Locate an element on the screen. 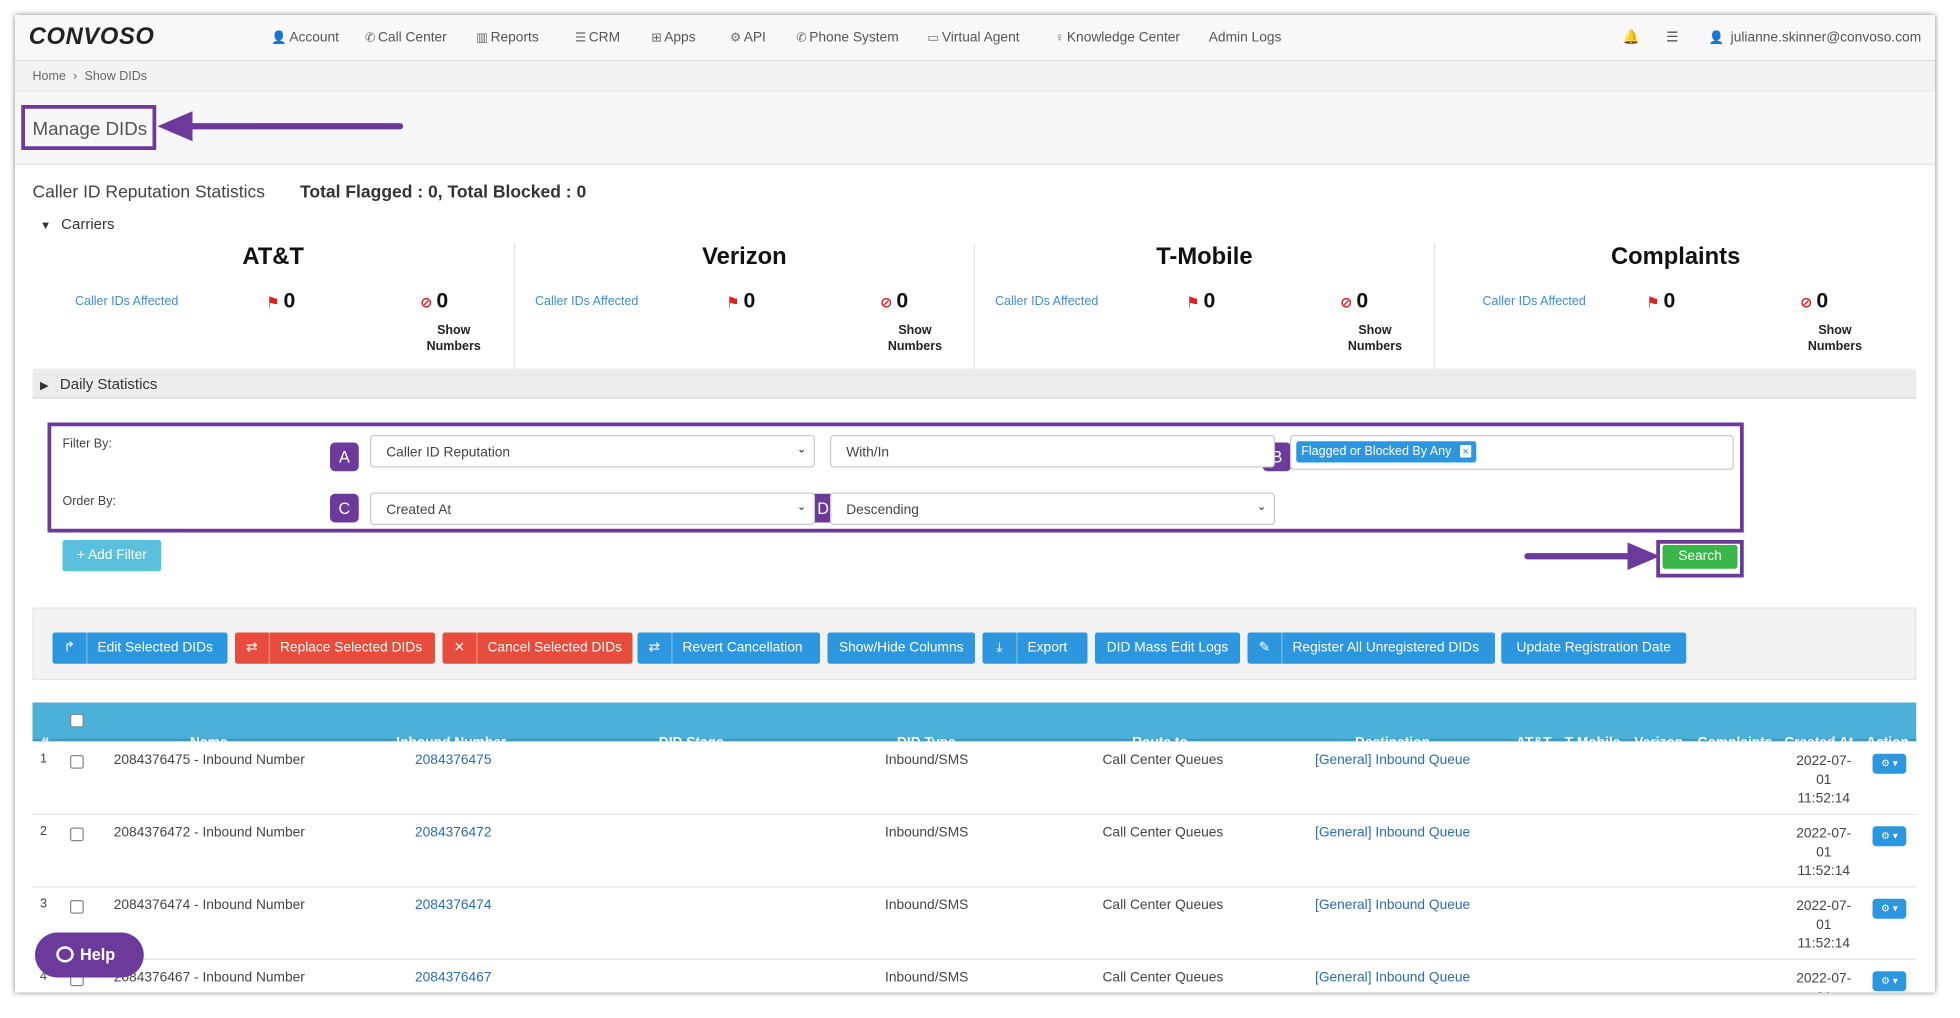 The height and width of the screenshot is (1018, 1960). nav-api: ⚙ API is located at coordinates (748, 37).